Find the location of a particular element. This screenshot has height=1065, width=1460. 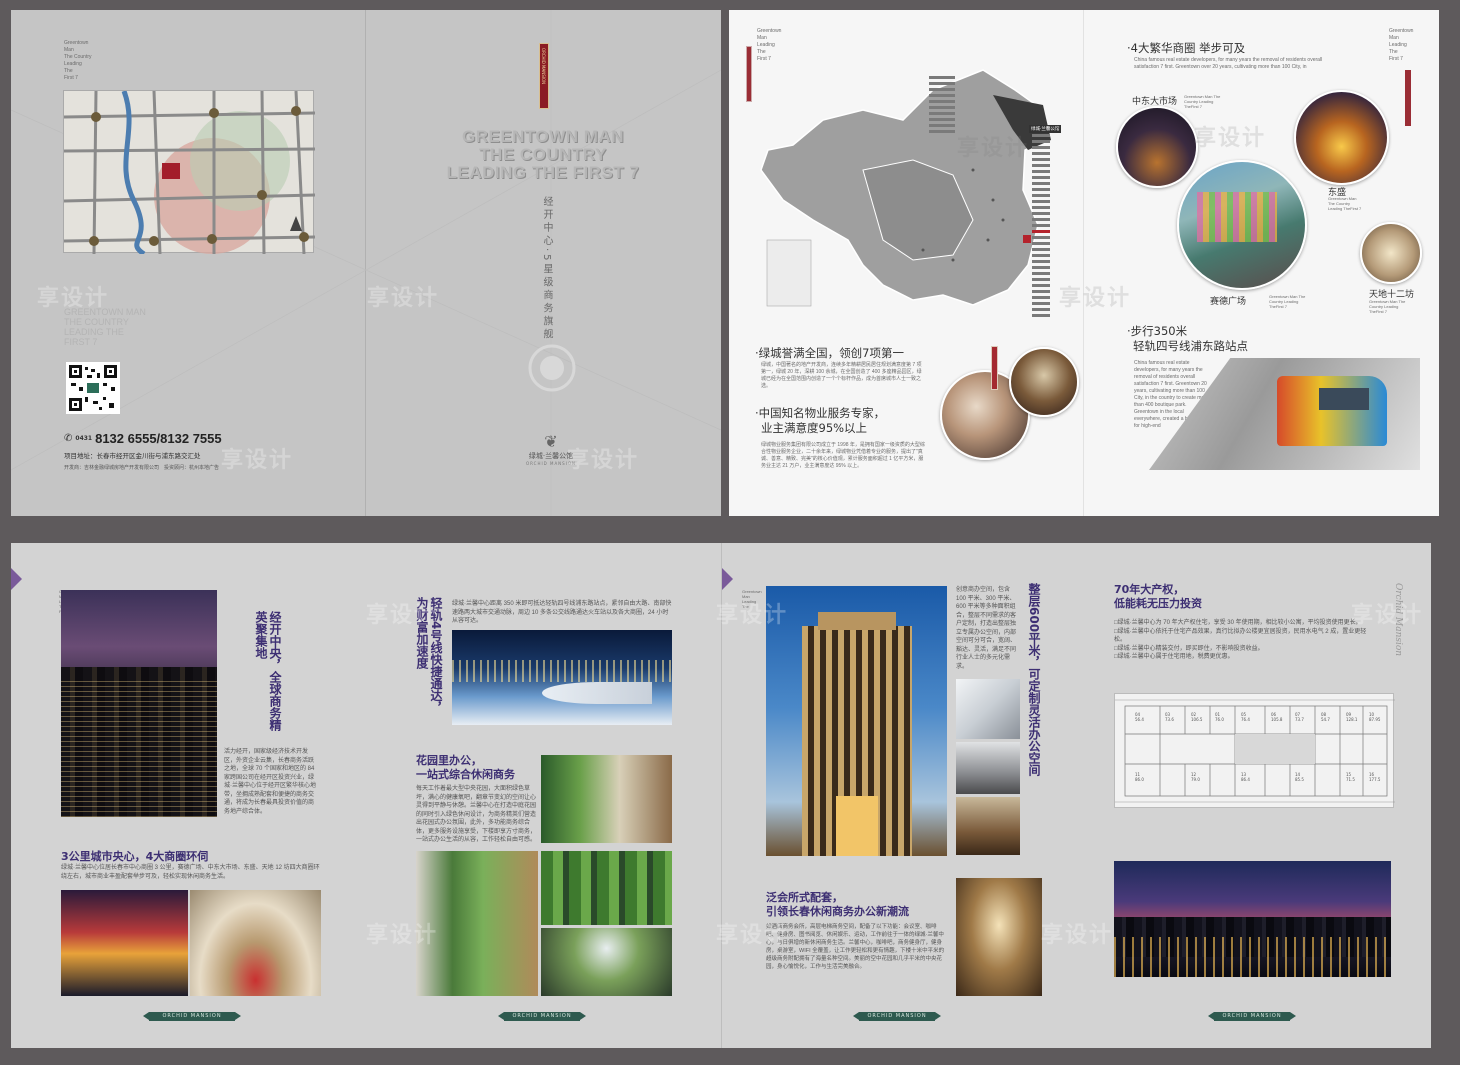

location-map-drawing is located at coordinates (189, 173).